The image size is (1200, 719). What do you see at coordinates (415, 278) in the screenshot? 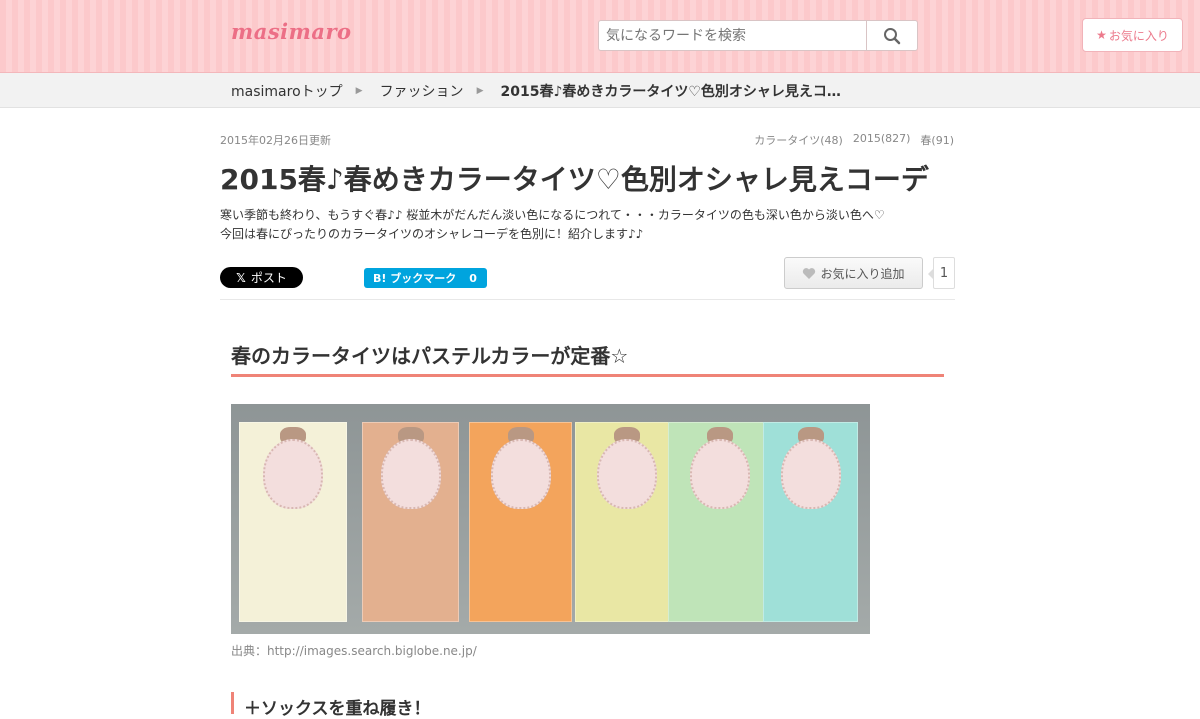
I see `hatena-bookmark-label: B! ブックマーク` at bounding box center [415, 278].